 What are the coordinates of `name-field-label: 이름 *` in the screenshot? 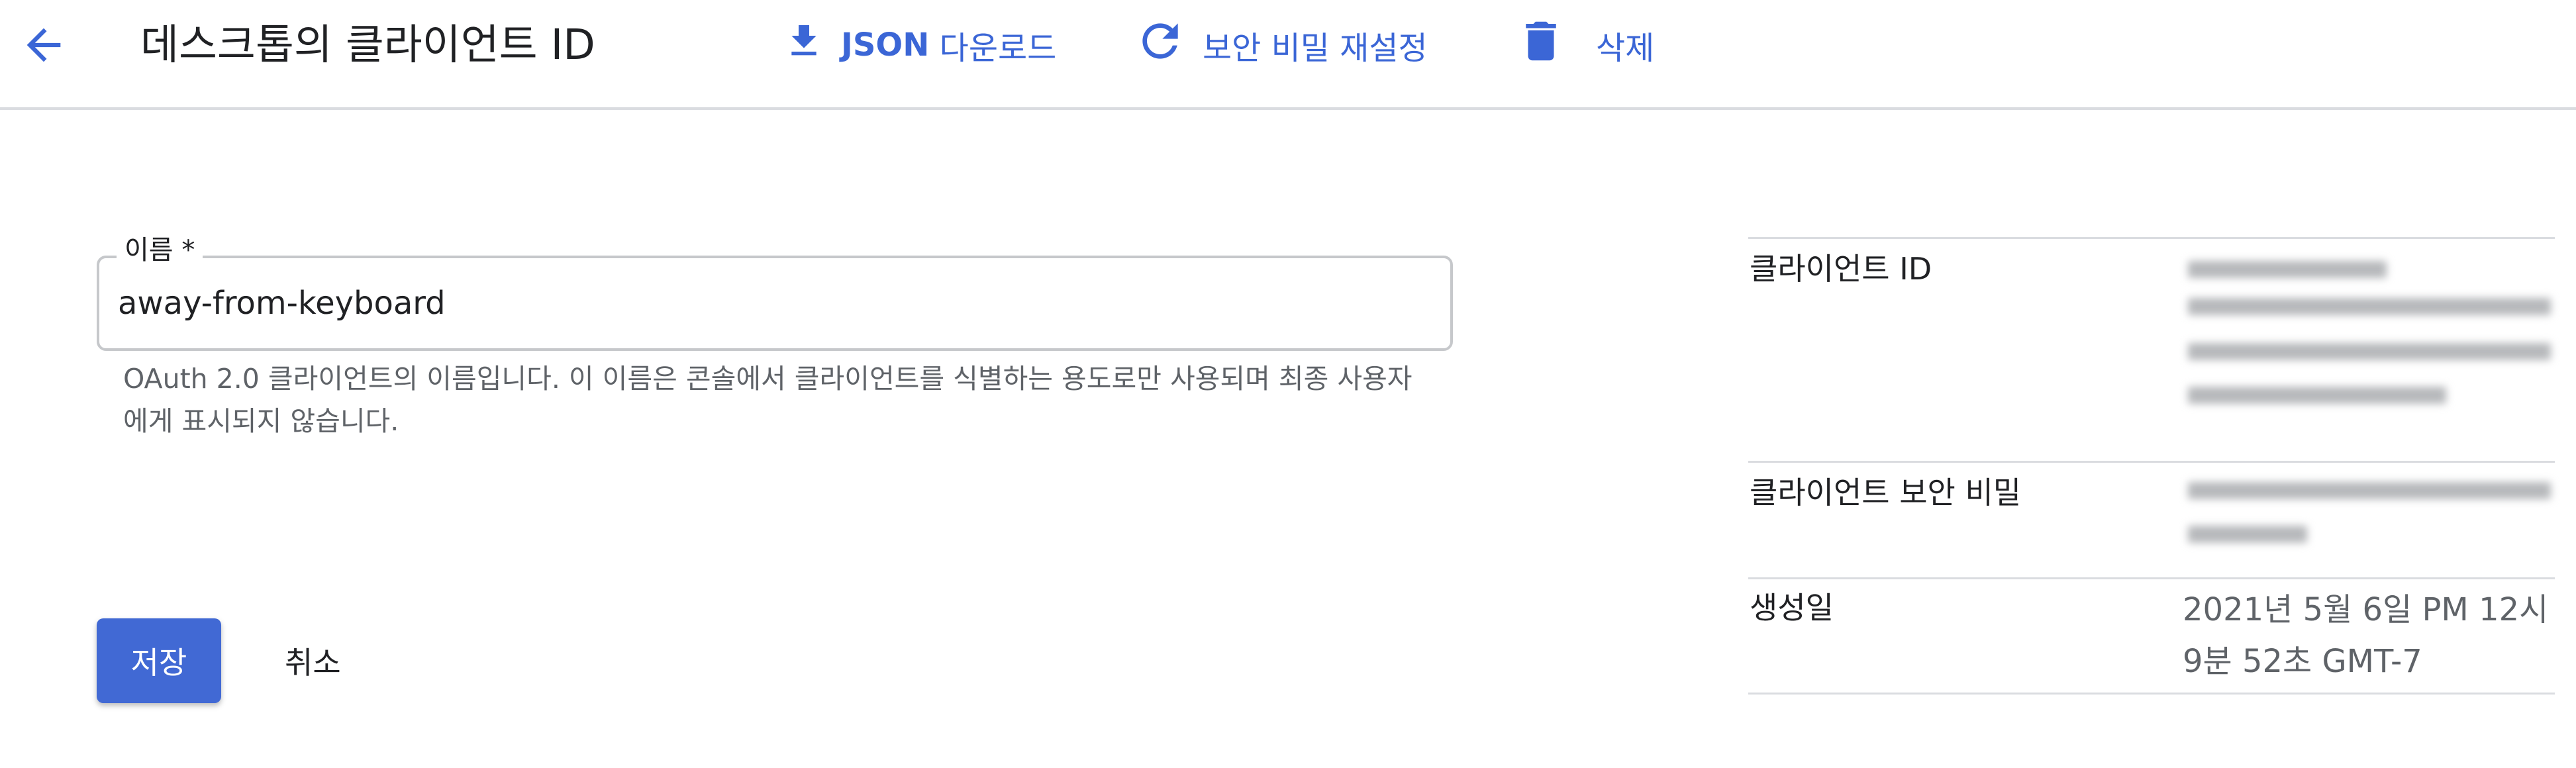 It's located at (160, 250).